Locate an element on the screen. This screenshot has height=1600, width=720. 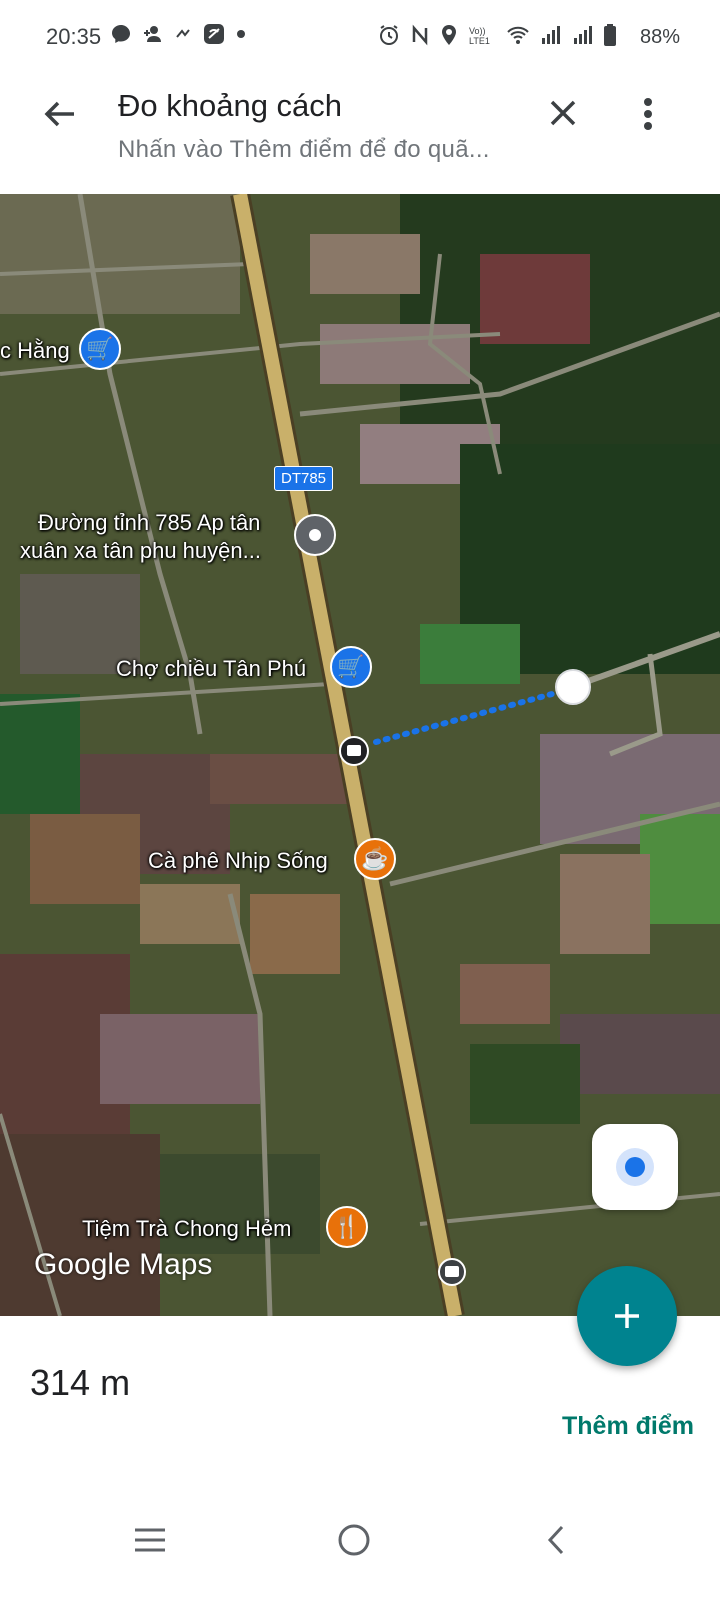
poi-label-cho-chieu: Chợ chiều Tân Phú is located at coordinates (211, 669).